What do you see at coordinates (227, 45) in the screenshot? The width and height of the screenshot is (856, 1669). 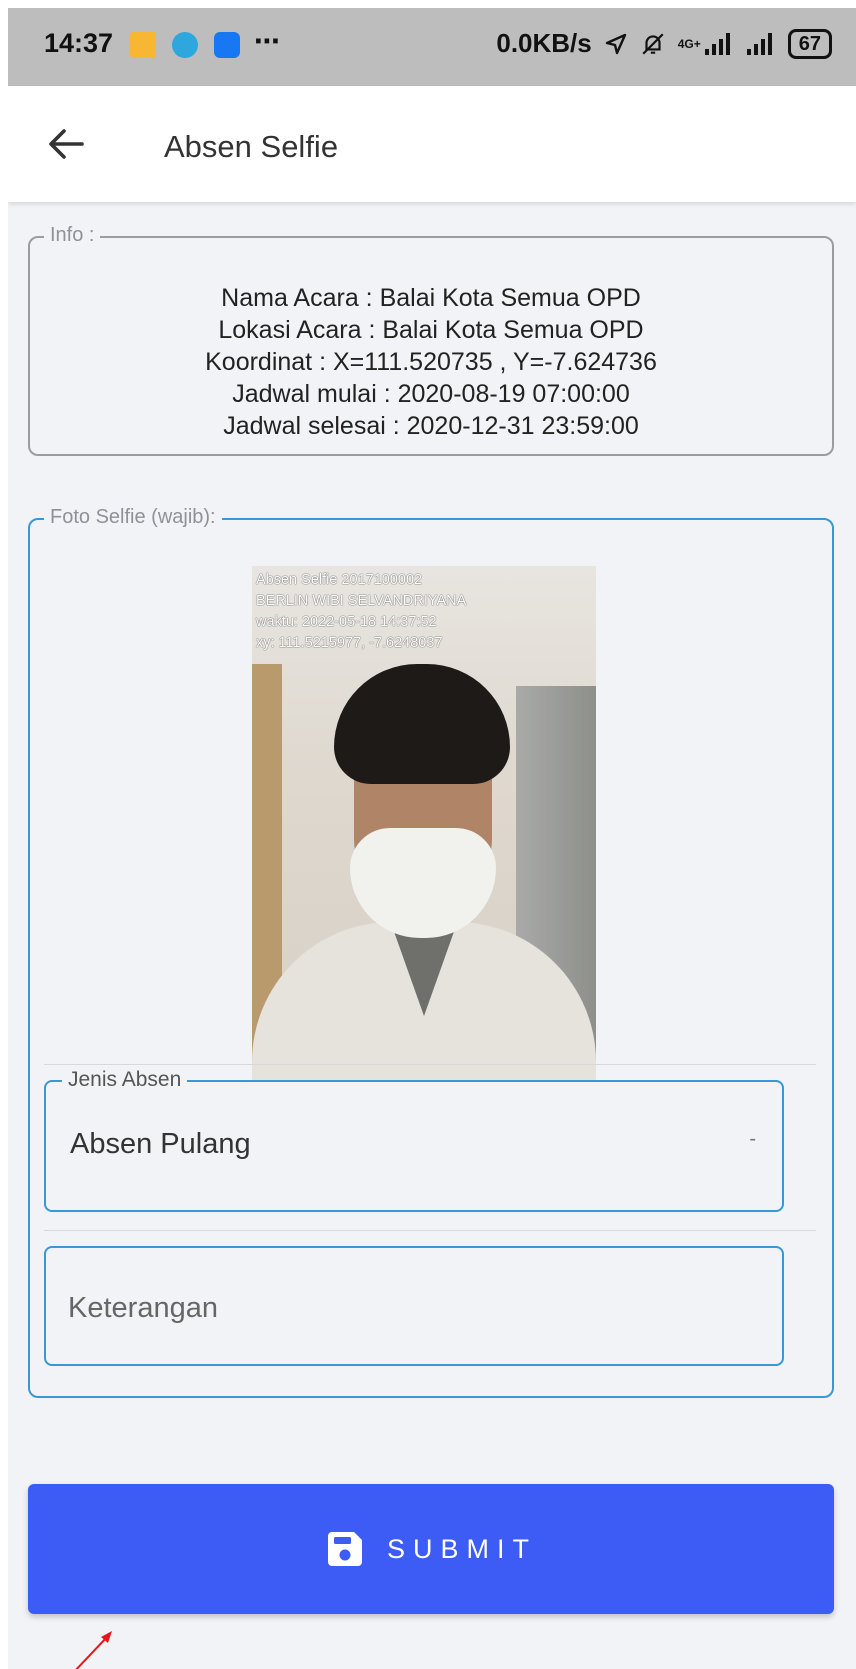 I see `facebook-notification-icon` at bounding box center [227, 45].